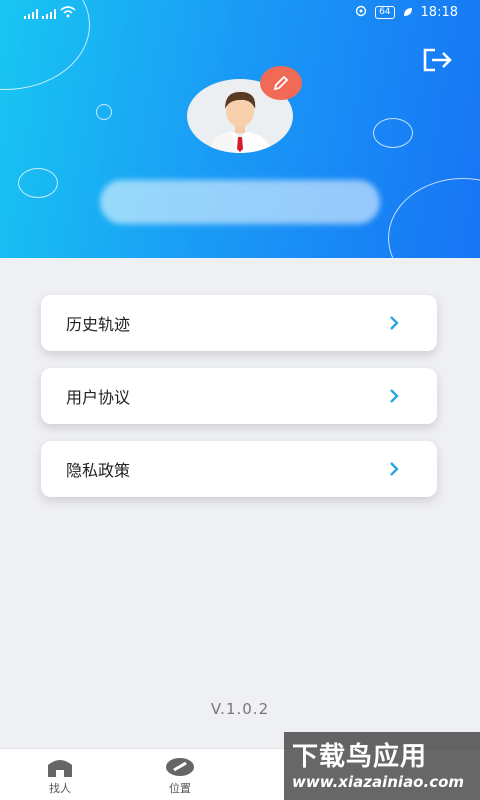 Image resolution: width=480 pixels, height=800 pixels. Describe the element at coordinates (180, 767) in the screenshot. I see `location-tab-icon` at that location.